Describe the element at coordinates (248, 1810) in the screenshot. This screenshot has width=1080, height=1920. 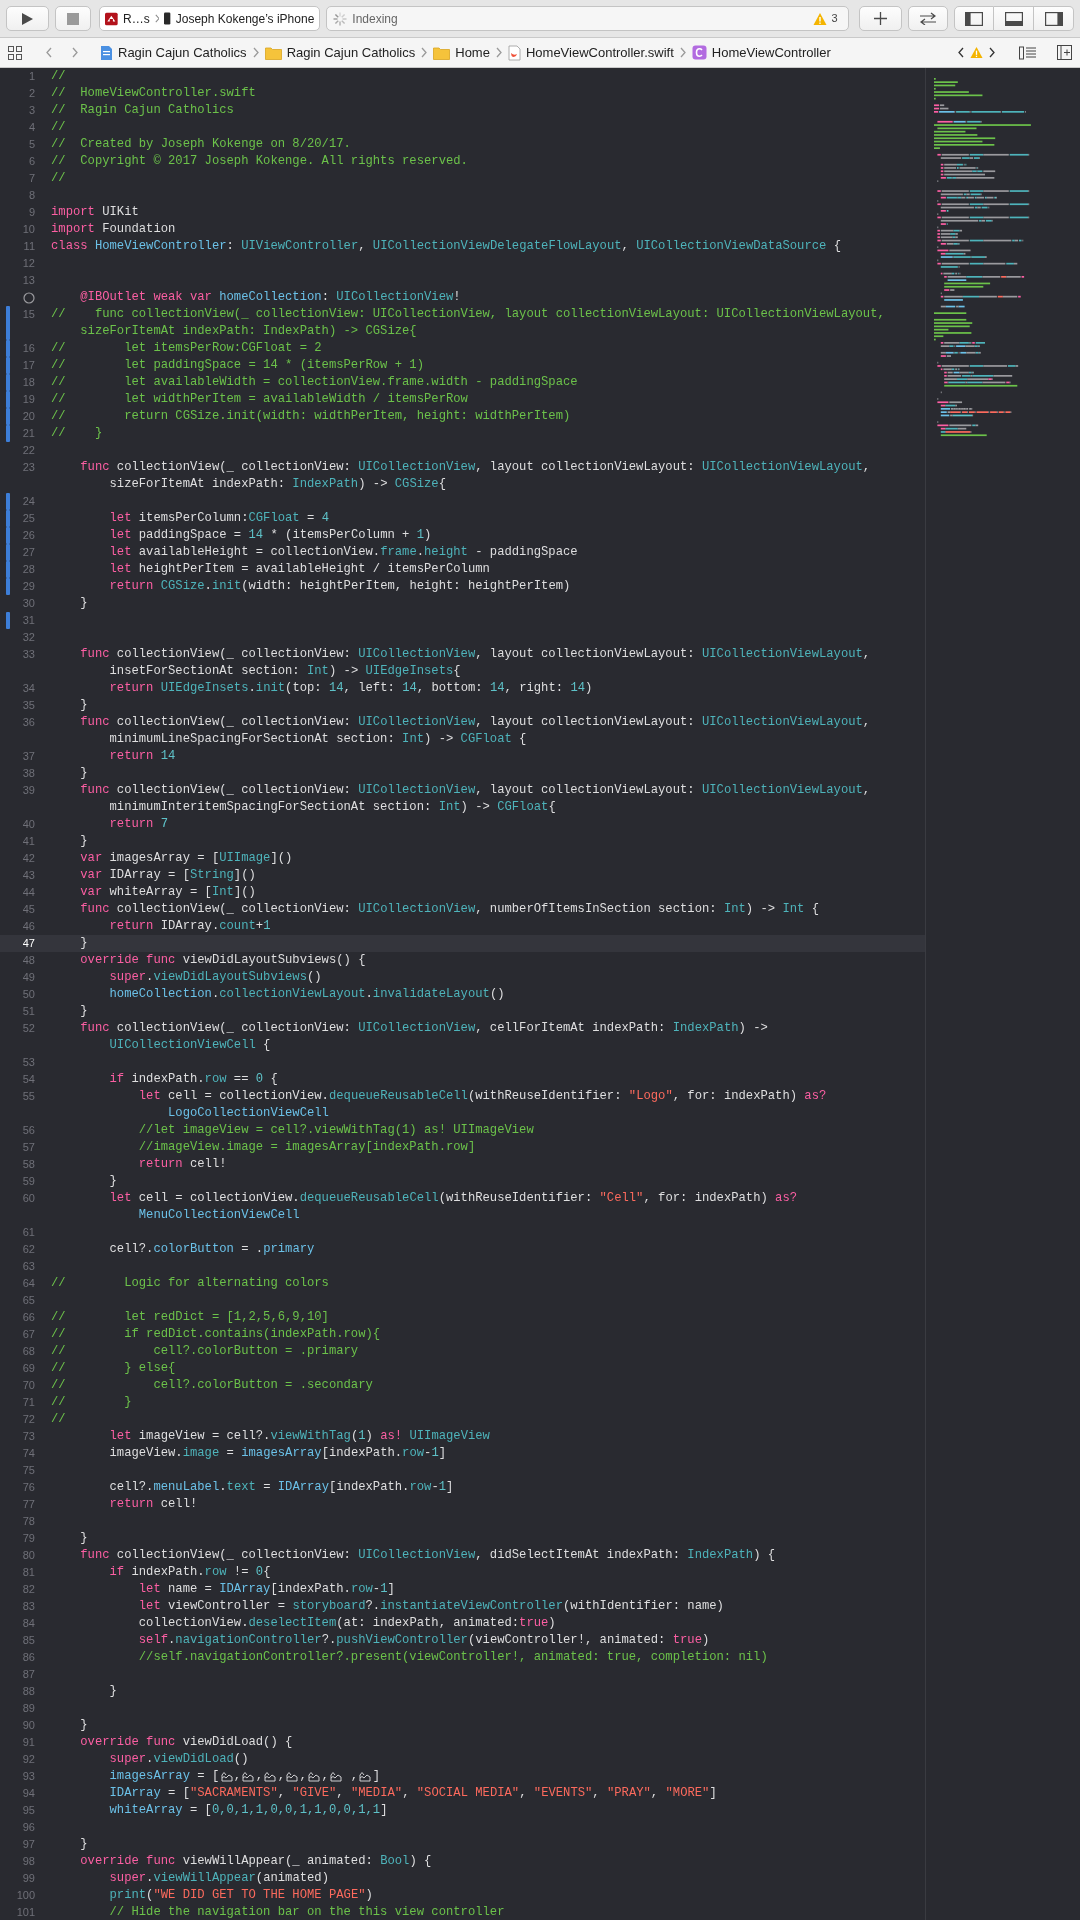
I see `code-line: whiteArray = [0,0,1,1,0,0,1,1,0,0,1,1]` at that location.